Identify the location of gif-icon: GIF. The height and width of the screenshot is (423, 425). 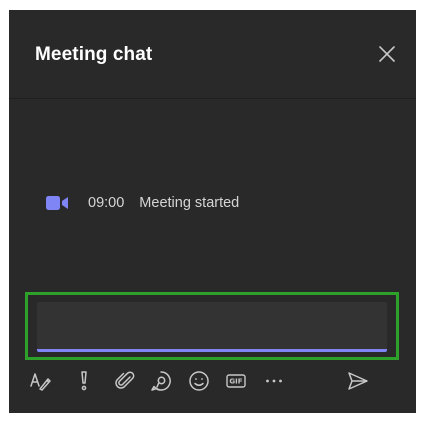
(236, 381).